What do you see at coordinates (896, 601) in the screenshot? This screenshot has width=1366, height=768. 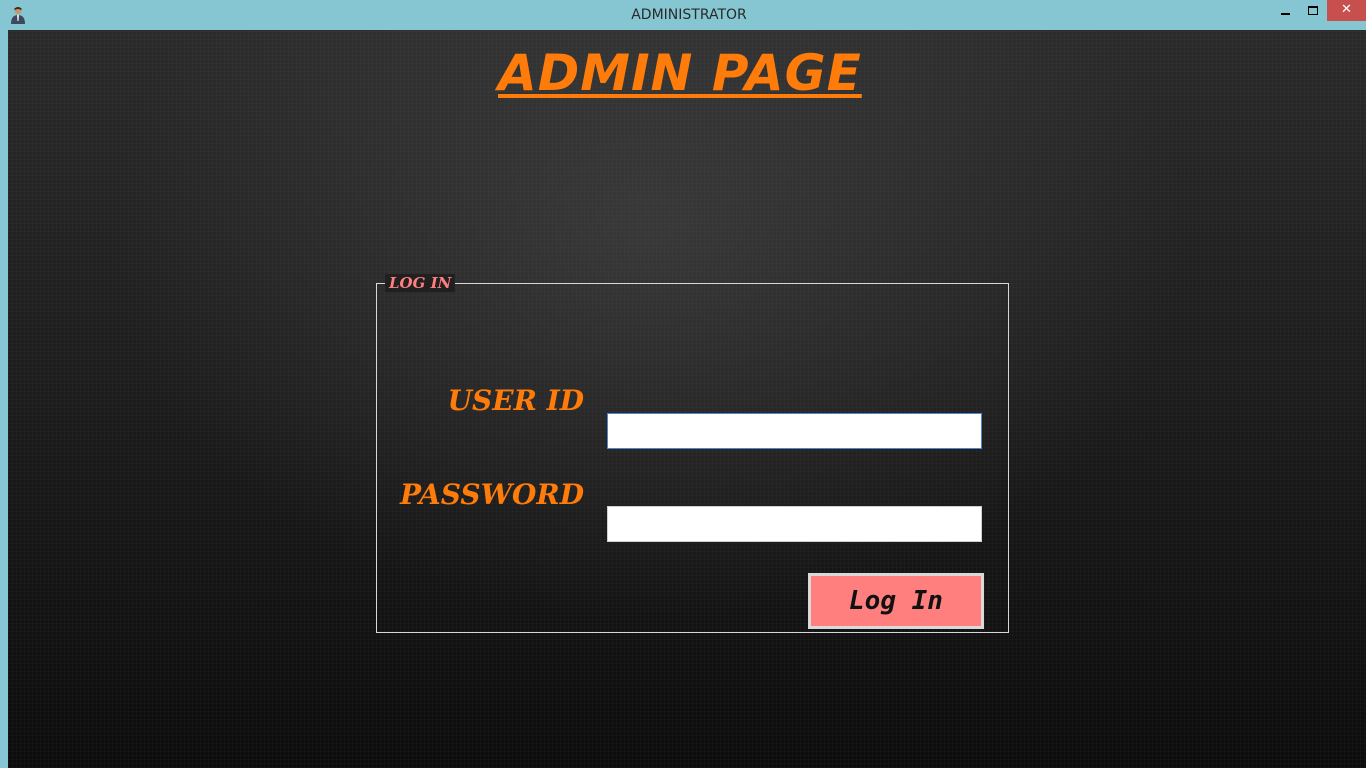 I see `login-button: Log In` at bounding box center [896, 601].